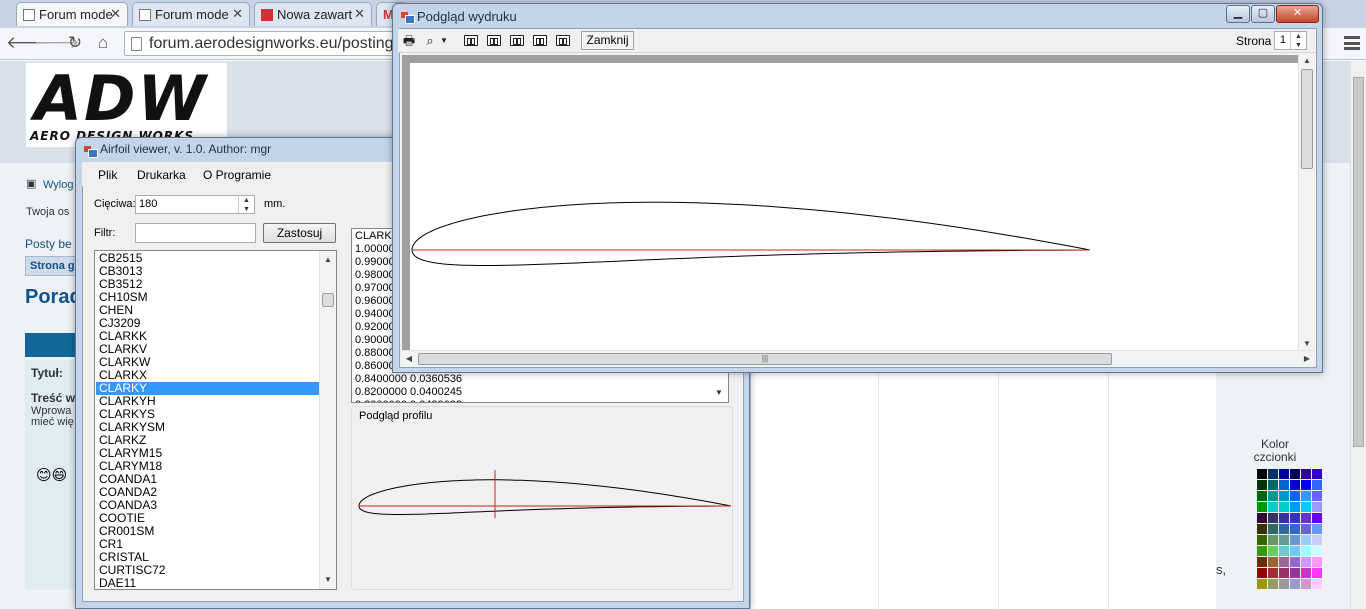 The image size is (1366, 609). I want to click on filter-input, so click(195, 233).